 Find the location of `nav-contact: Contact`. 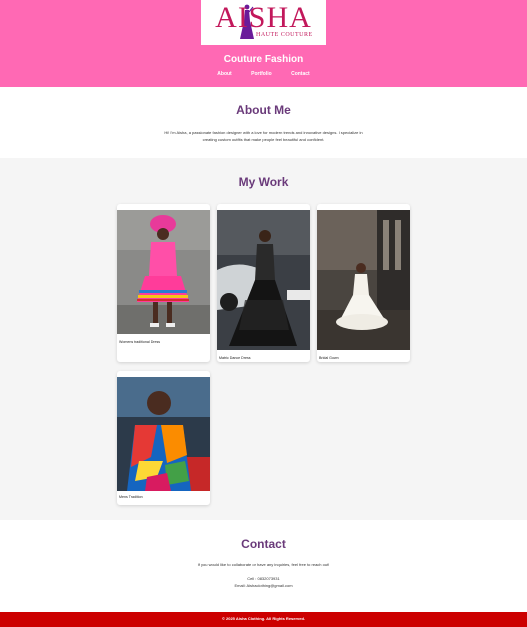

nav-contact: Contact is located at coordinates (300, 74).